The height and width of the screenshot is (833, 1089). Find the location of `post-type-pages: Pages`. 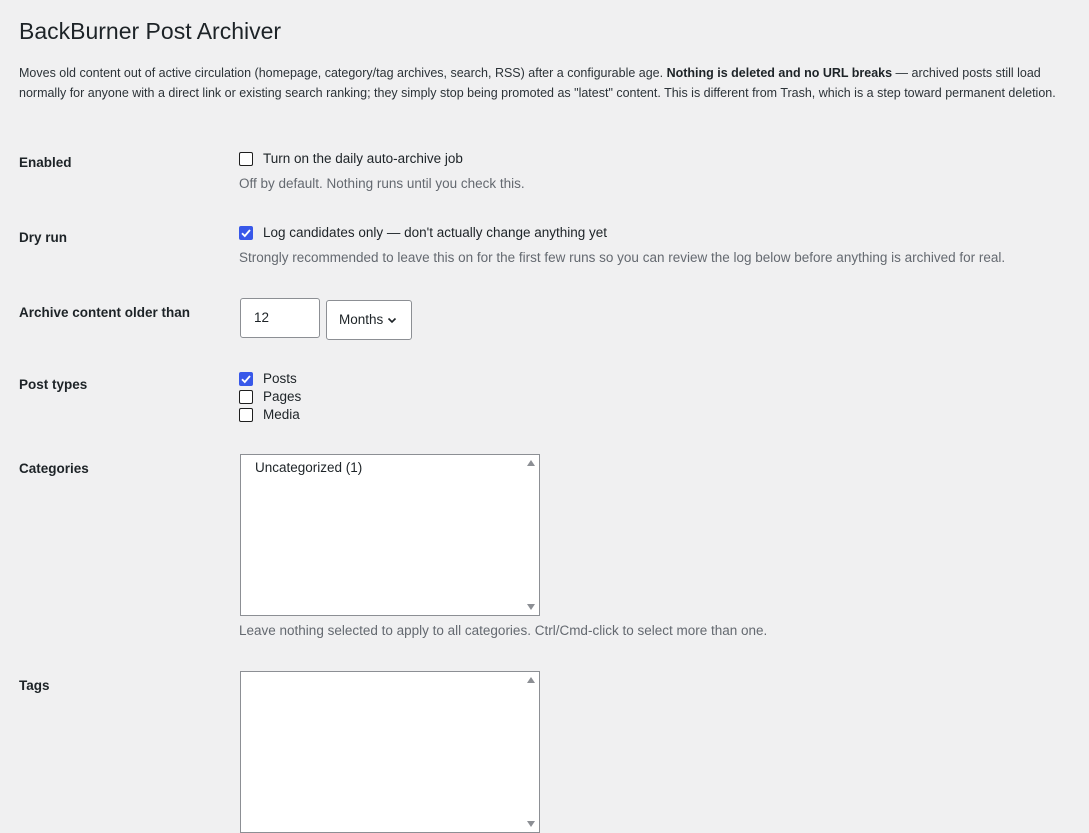

post-type-pages: Pages is located at coordinates (270, 397).